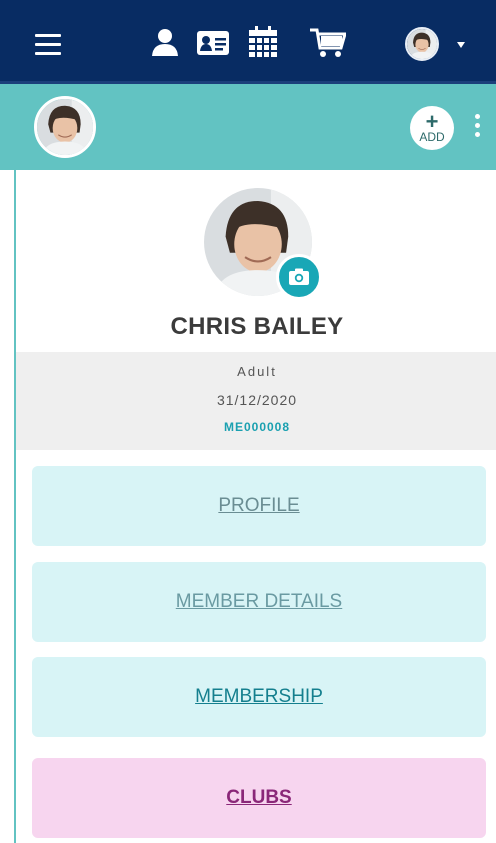 The image size is (496, 843). Describe the element at coordinates (432, 121) in the screenshot. I see `plus-icon: +` at that location.